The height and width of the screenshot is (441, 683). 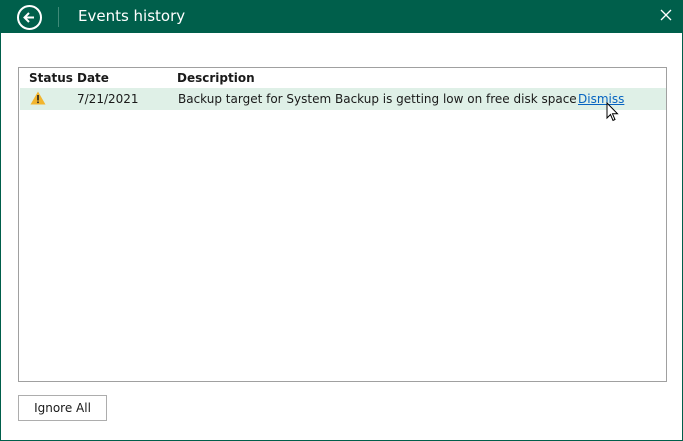 I want to click on window-title: Events history, so click(x=132, y=16).